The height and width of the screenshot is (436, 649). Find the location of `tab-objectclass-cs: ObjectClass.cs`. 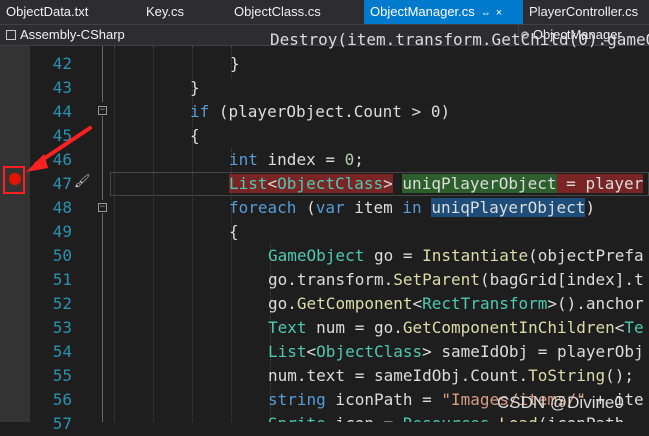

tab-objectclass-cs: ObjectClass.cs is located at coordinates (293, 12).